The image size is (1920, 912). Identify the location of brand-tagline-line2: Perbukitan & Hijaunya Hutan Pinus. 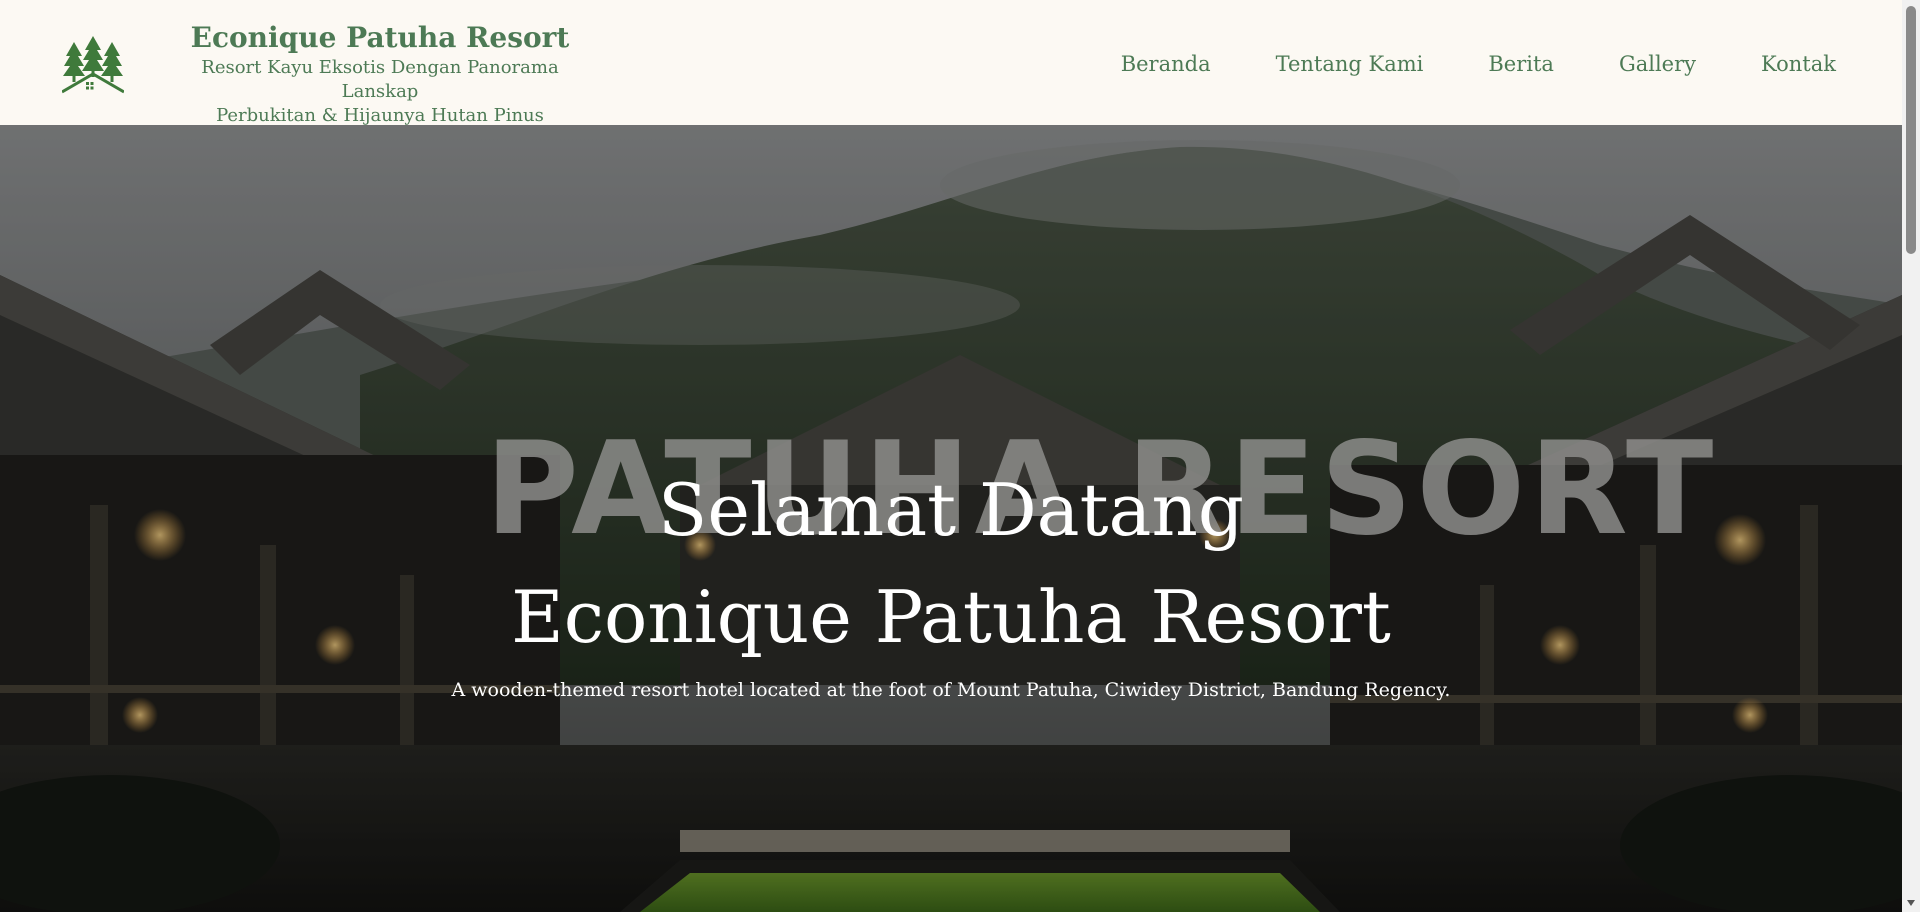
(380, 115).